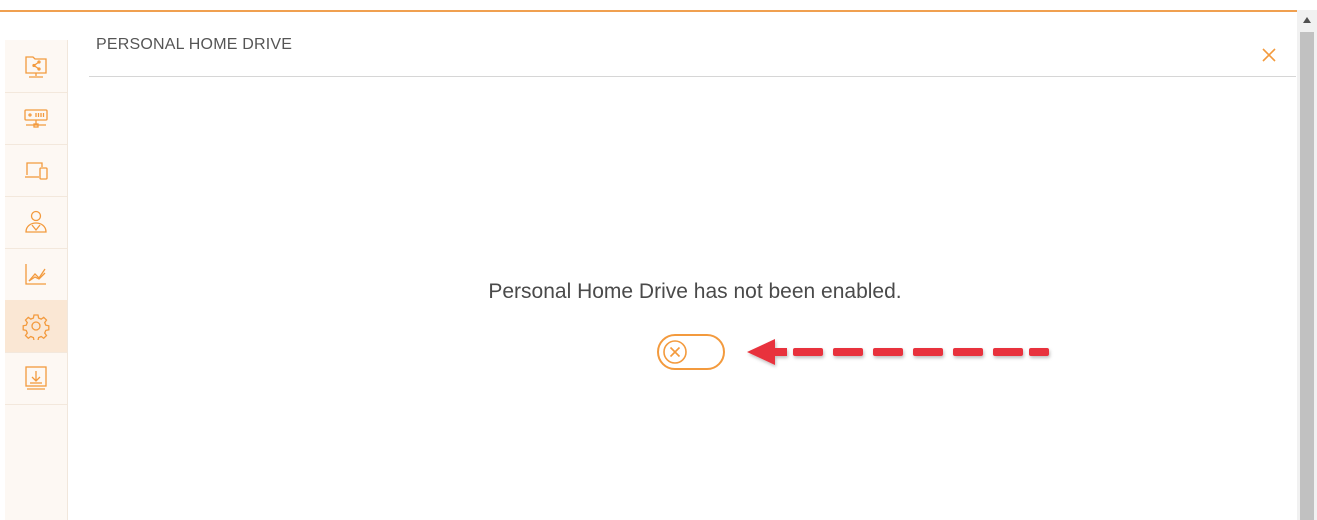 Image resolution: width=1317 pixels, height=520 pixels. I want to click on sidebar-item-server, so click(36, 118).